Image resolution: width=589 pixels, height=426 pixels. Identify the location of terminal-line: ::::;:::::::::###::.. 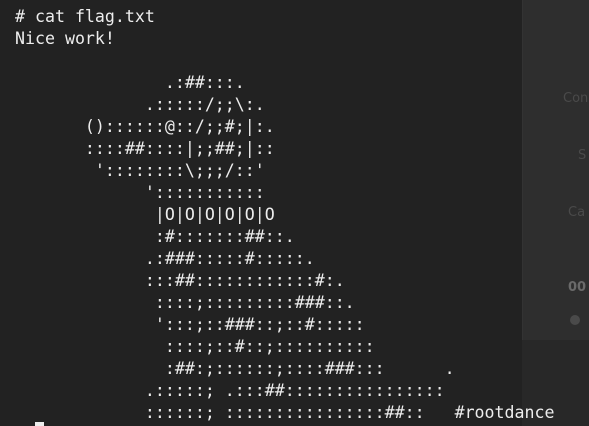
(185, 302).